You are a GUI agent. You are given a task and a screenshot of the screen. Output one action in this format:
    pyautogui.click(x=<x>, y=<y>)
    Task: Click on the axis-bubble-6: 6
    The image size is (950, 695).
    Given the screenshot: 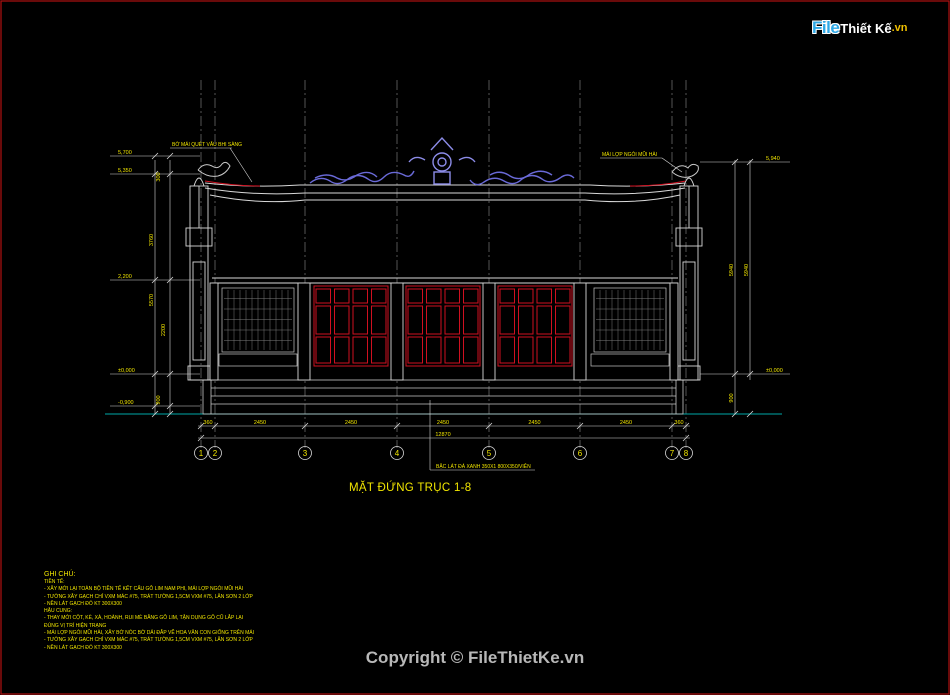 What is the action you would take?
    pyautogui.click(x=580, y=453)
    